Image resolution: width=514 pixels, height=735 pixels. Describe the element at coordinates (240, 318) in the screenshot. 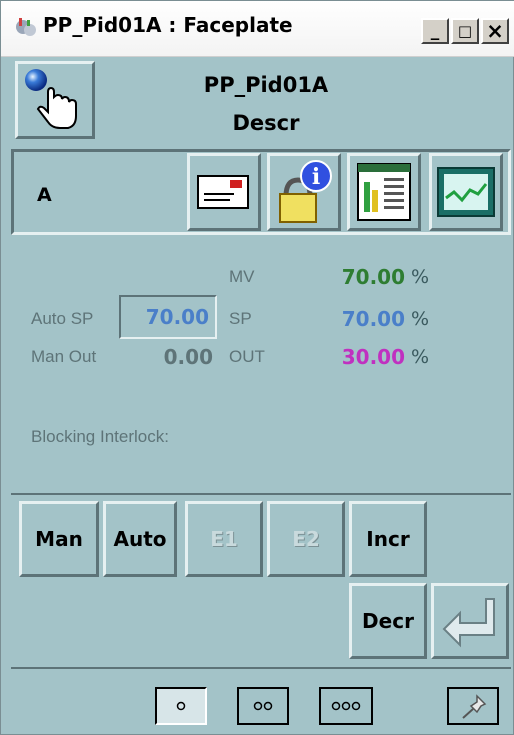

I see `sp-label: SP` at that location.